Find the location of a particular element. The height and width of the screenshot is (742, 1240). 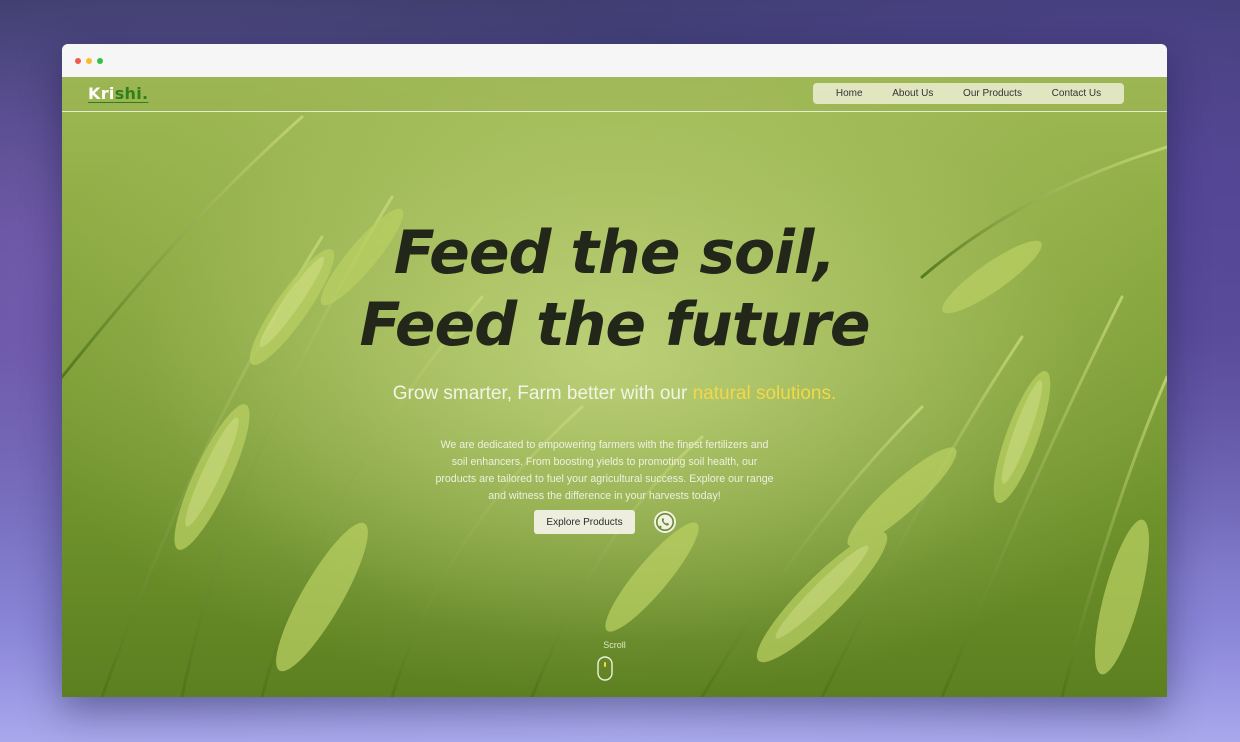

whatsapp-icon is located at coordinates (665, 522).